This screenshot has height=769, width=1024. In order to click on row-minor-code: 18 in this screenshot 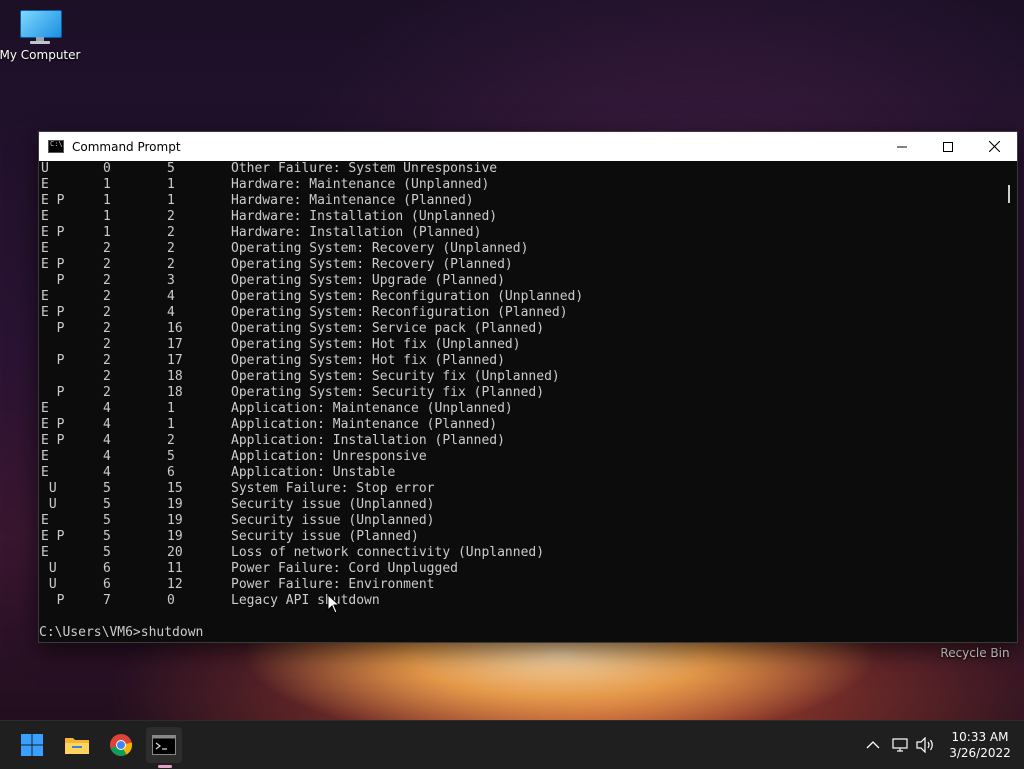, I will do `click(175, 392)`.